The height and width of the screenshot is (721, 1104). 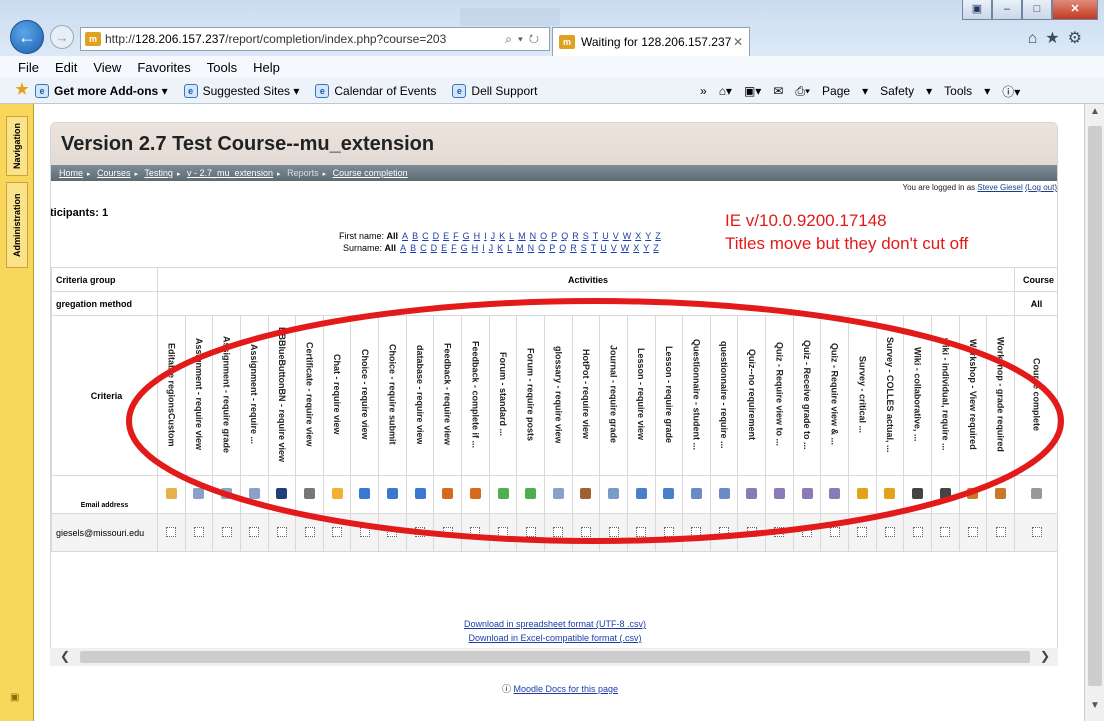 What do you see at coordinates (1011, 91) in the screenshot?
I see `help-icon: ⓘ▾` at bounding box center [1011, 91].